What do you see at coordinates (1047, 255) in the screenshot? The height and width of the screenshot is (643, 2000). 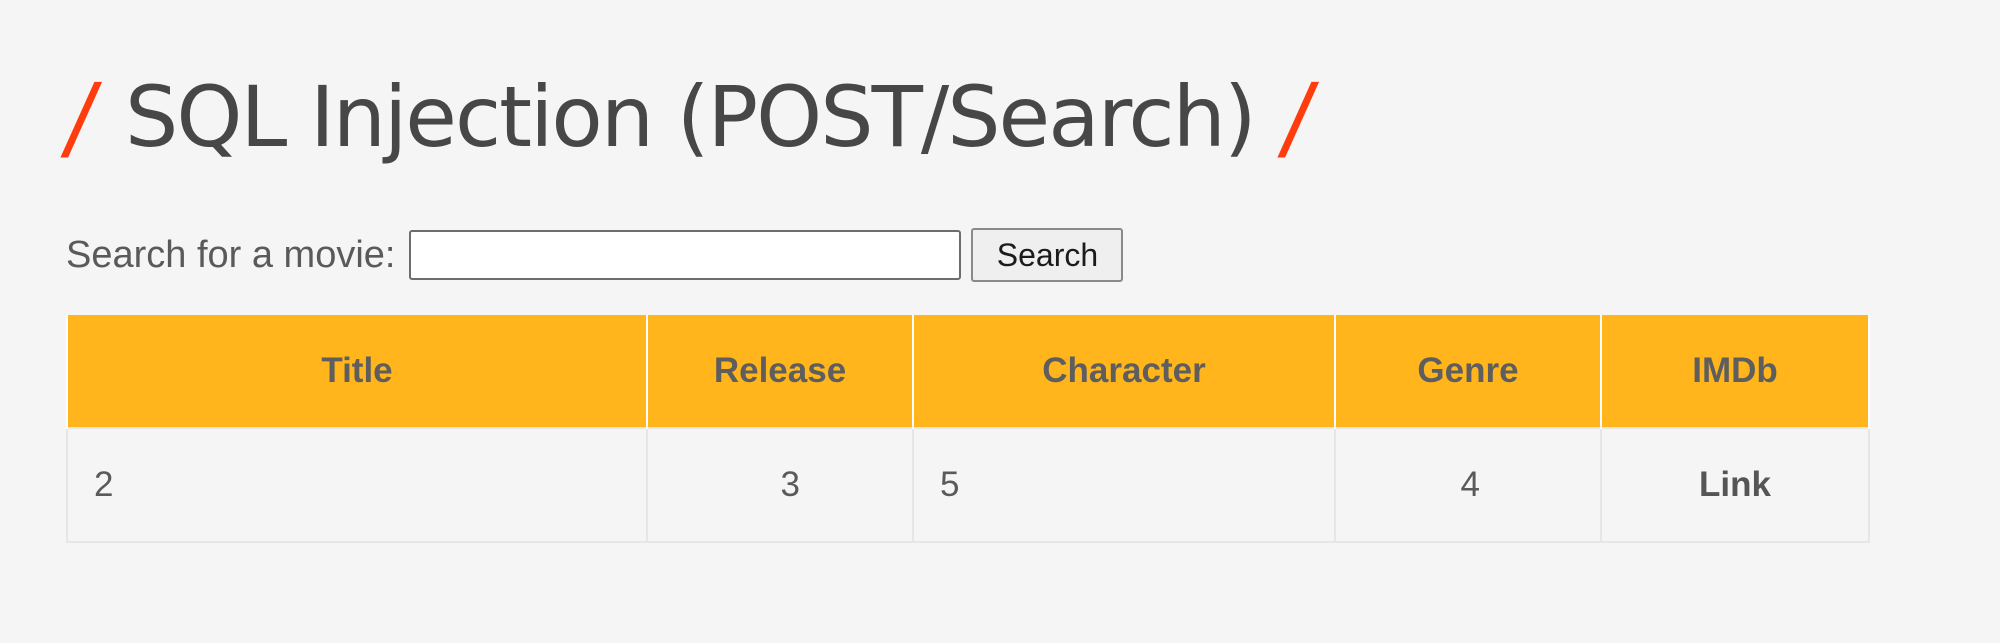 I see `search-button: Search` at bounding box center [1047, 255].